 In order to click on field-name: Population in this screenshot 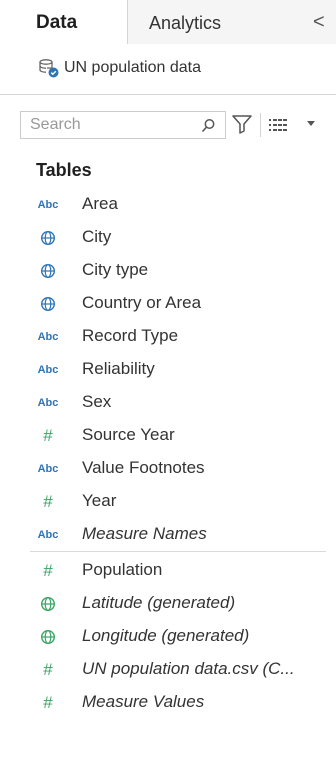, I will do `click(122, 569)`.